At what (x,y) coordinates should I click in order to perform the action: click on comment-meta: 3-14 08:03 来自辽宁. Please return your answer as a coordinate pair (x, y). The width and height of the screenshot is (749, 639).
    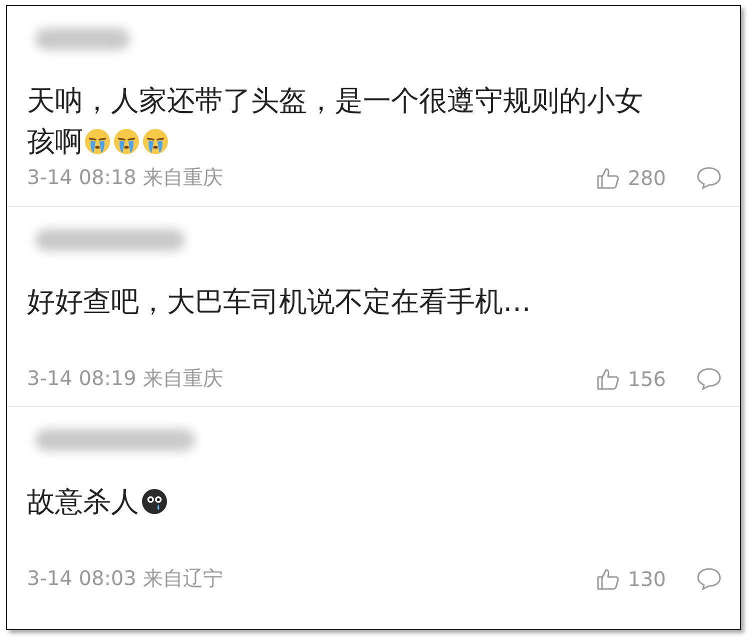
    Looking at the image, I should click on (125, 578).